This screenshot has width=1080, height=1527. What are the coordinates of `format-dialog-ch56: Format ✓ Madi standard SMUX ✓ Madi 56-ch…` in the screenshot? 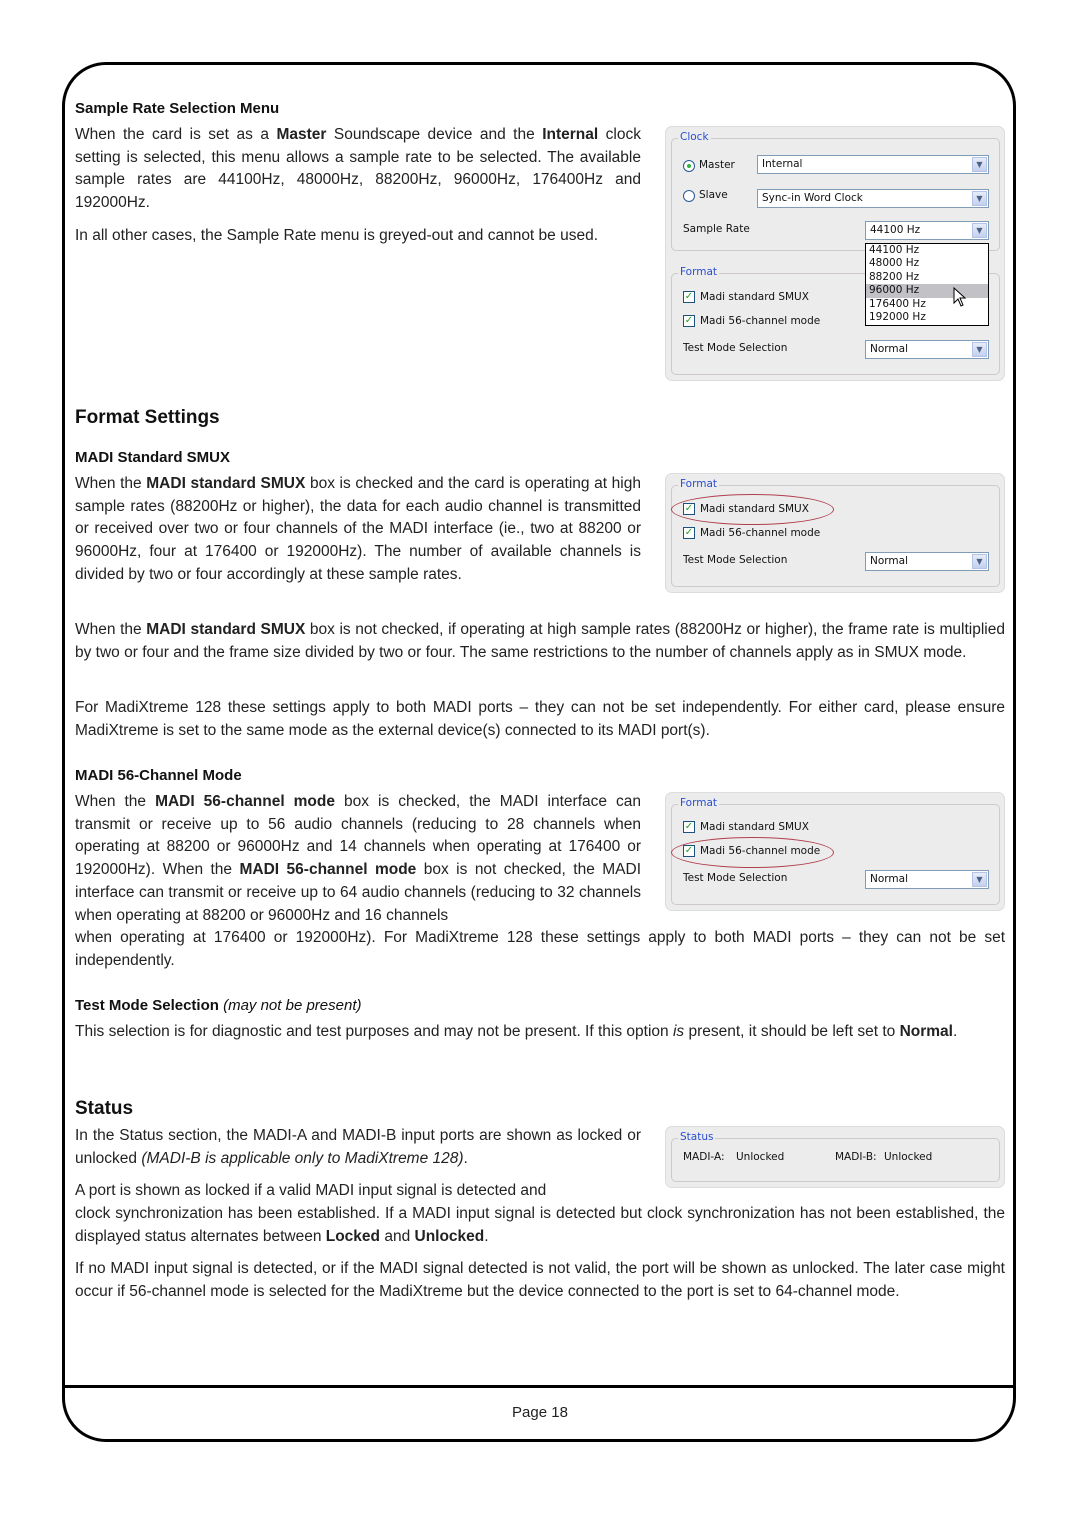 It's located at (835, 851).